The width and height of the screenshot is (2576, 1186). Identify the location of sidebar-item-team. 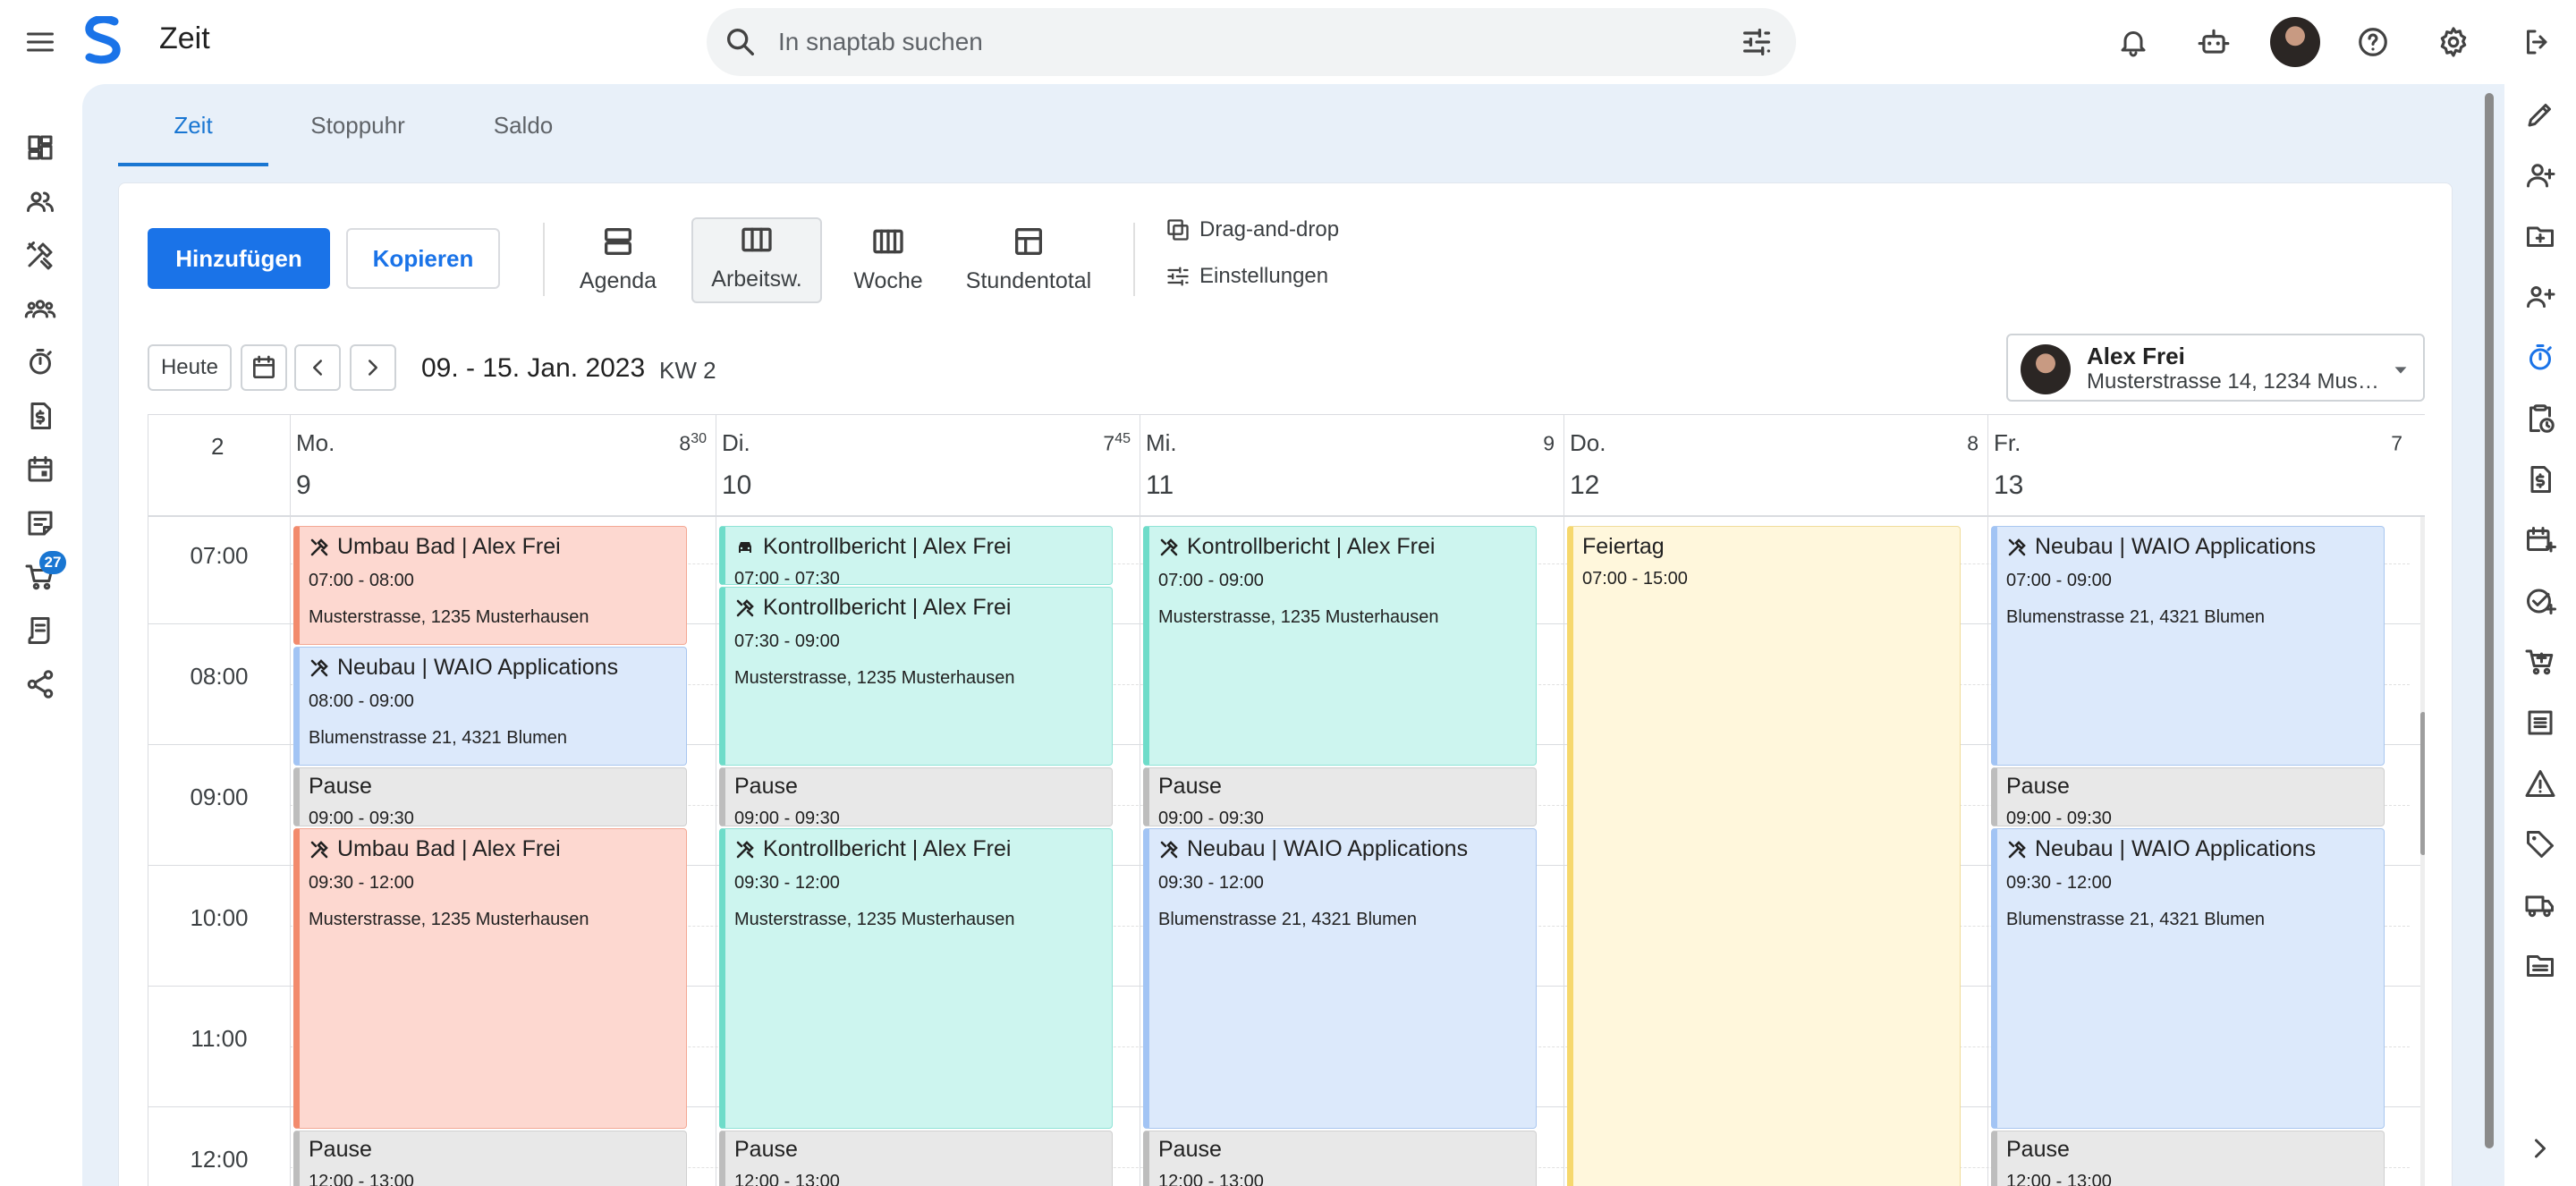
(40, 308).